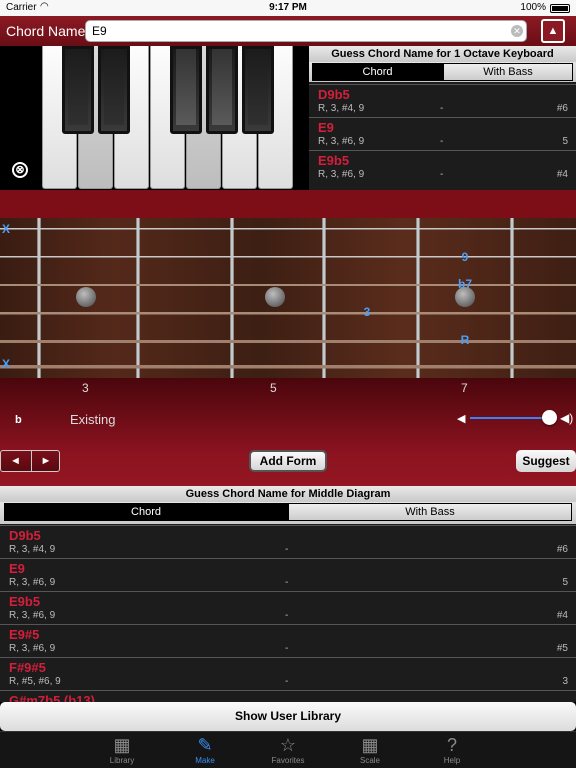  Describe the element at coordinates (370, 745) in the screenshot. I see `scale-grid-icon: ▦` at that location.